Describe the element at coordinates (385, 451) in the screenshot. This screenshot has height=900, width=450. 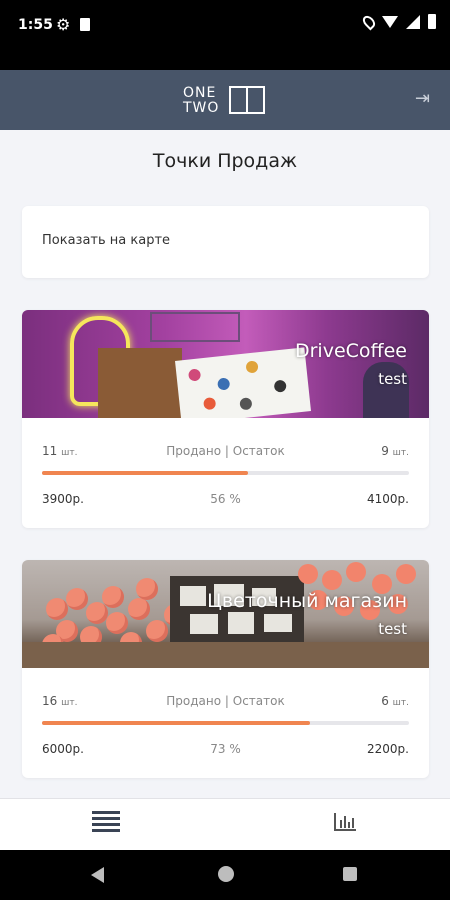
I see `remaining-value: 9` at that location.